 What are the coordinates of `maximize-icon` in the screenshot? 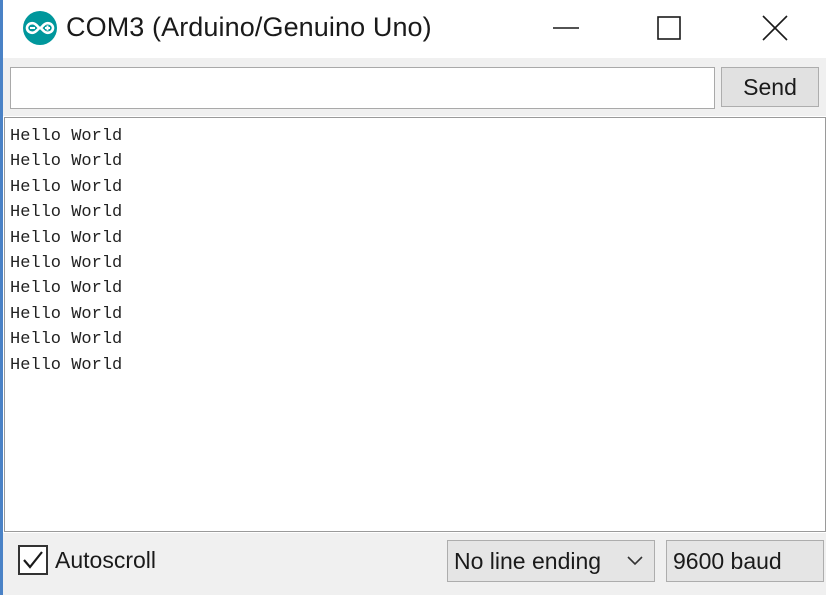 It's located at (669, 28).